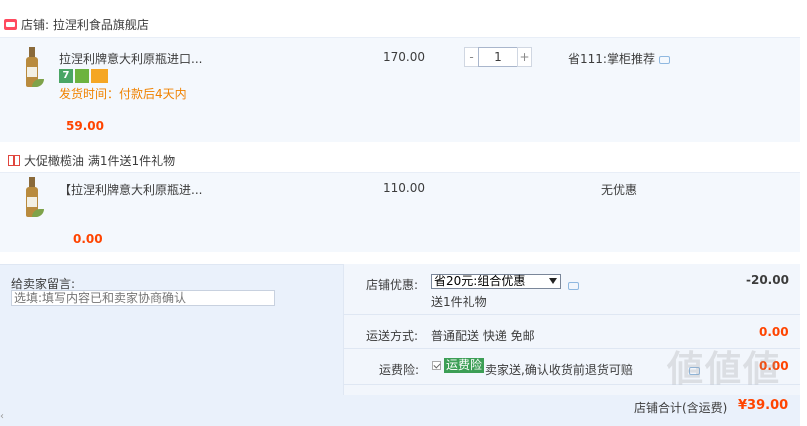 The height and width of the screenshot is (426, 807). Describe the element at coordinates (392, 336) in the screenshot. I see `shipping-label: 运送方式:` at that location.